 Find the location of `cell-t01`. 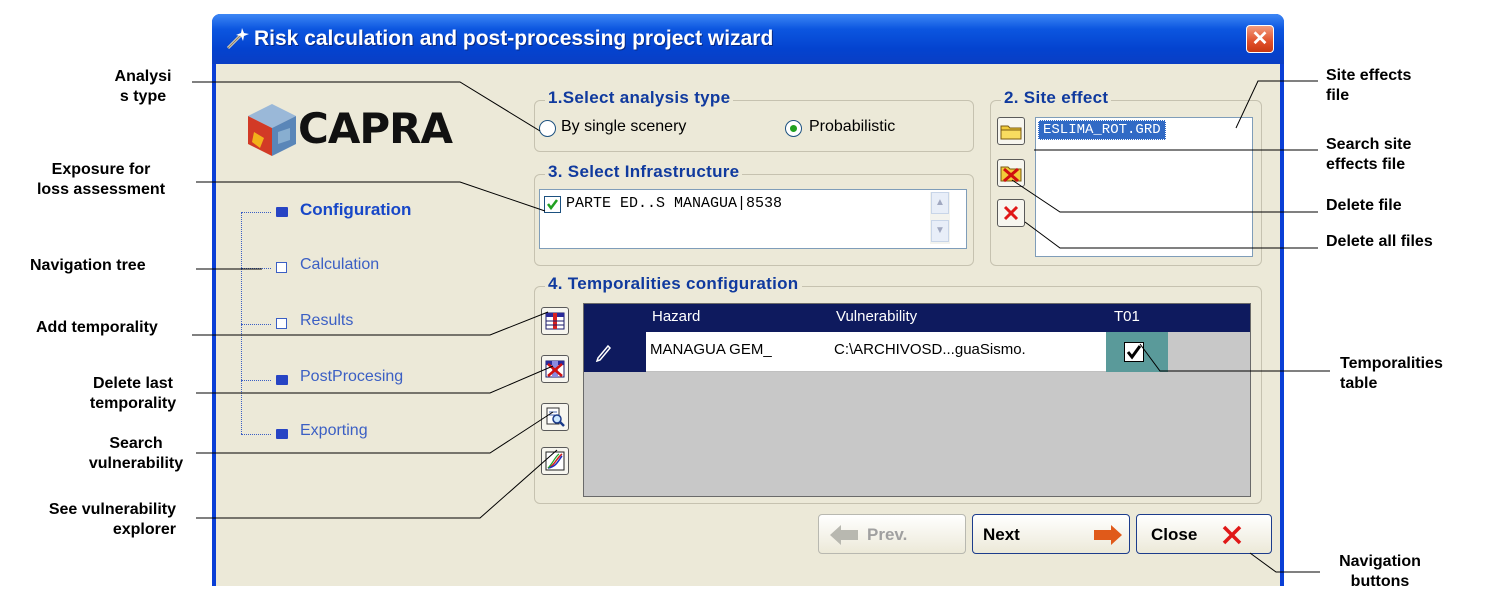

cell-t01 is located at coordinates (1137, 352).